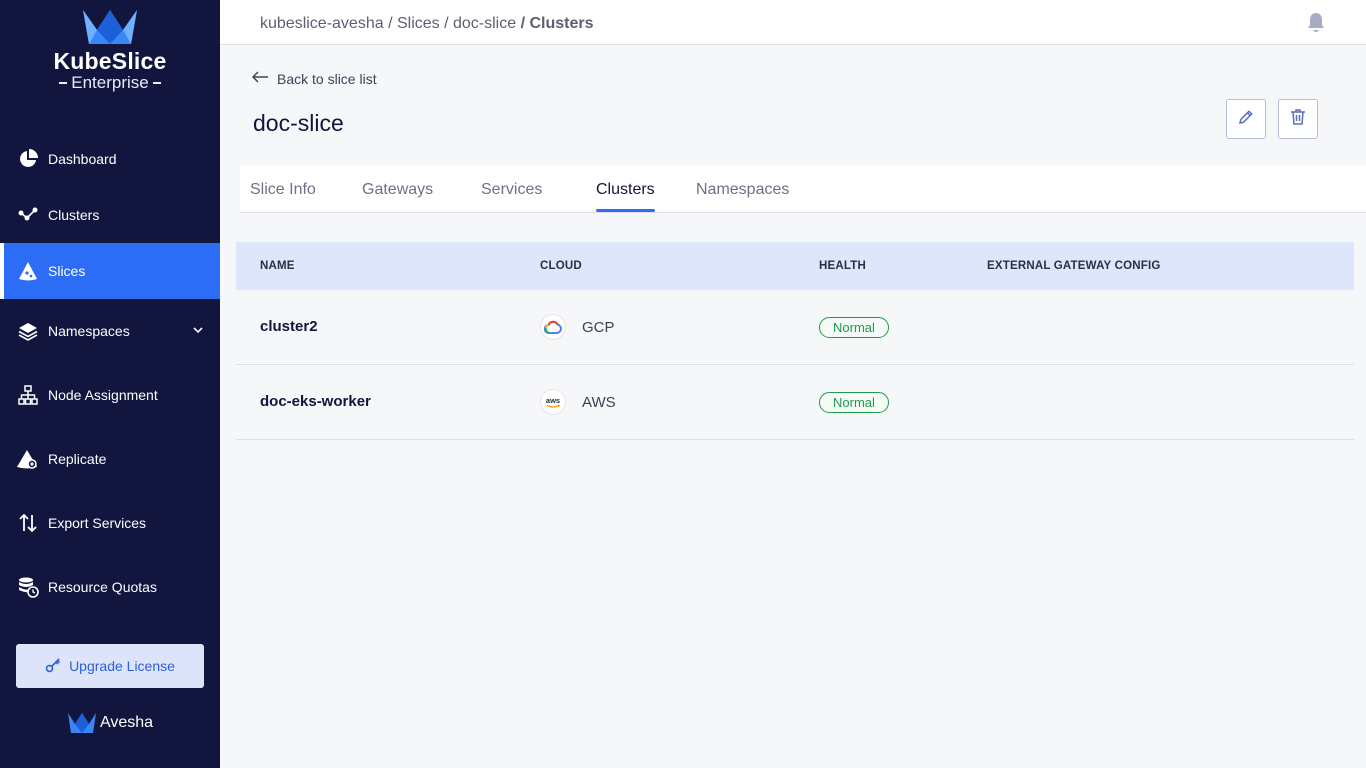  I want to click on brand-logo: KubeSlice Enterprise, so click(110, 50).